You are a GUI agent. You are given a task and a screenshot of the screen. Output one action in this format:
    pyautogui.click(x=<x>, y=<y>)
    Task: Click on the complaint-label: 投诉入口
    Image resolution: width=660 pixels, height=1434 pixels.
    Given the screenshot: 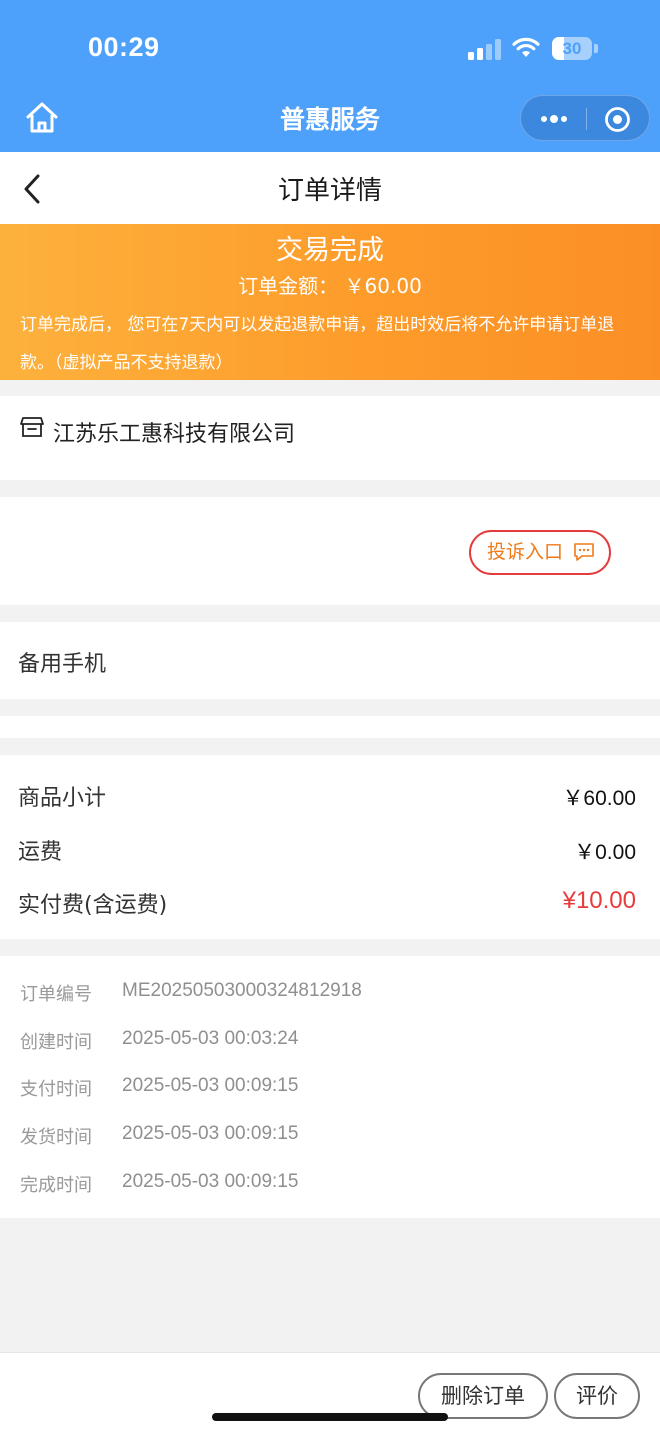 What is the action you would take?
    pyautogui.click(x=525, y=552)
    